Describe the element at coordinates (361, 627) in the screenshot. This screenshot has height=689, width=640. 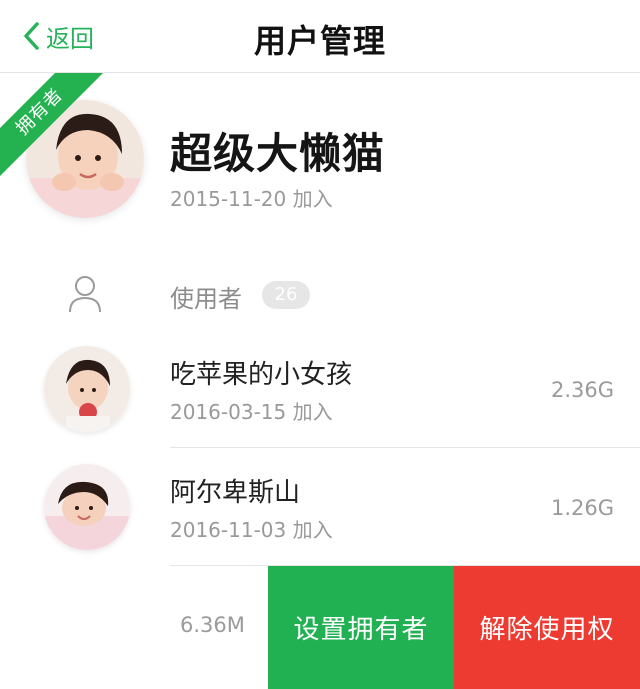
I see `set-owner-button: 设置拥有者` at that location.